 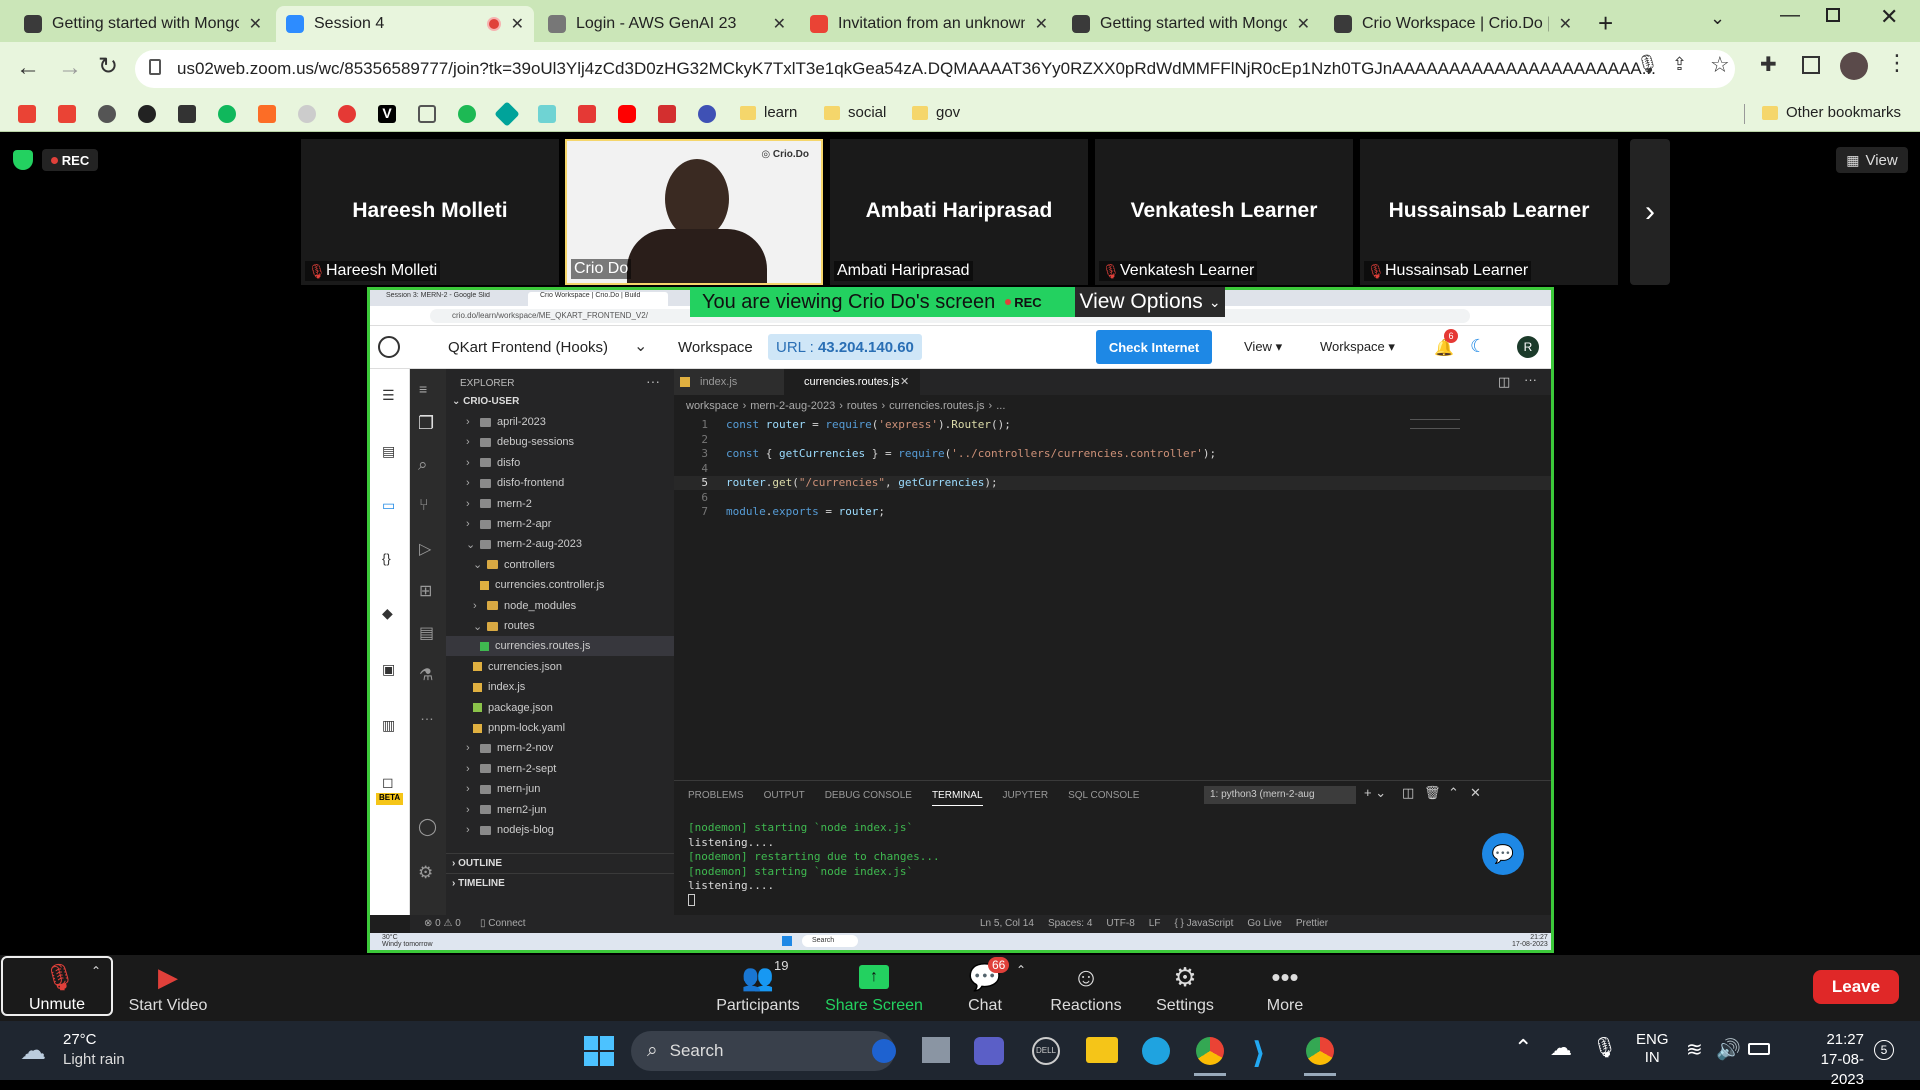 What do you see at coordinates (1259, 1053) in the screenshot?
I see `vscode-icon: ⟩` at bounding box center [1259, 1053].